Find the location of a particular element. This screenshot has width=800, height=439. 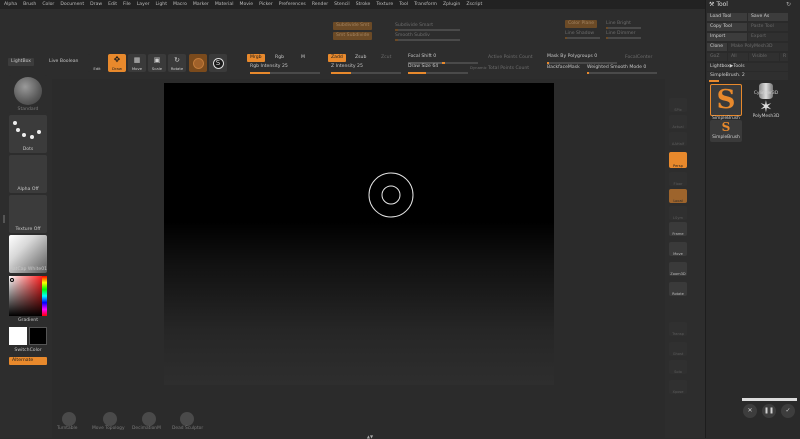

simplebrush-thumb: S is located at coordinates (726, 100).